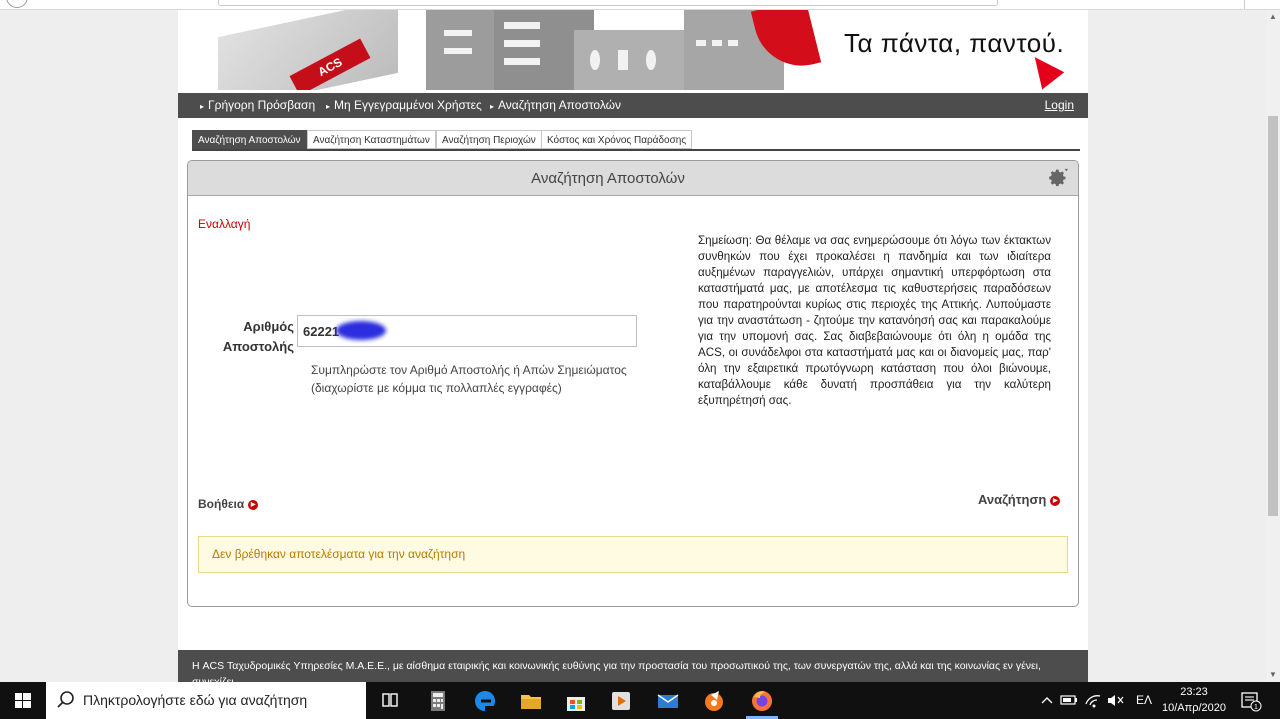  What do you see at coordinates (1273, 316) in the screenshot?
I see `scroll-thumb` at bounding box center [1273, 316].